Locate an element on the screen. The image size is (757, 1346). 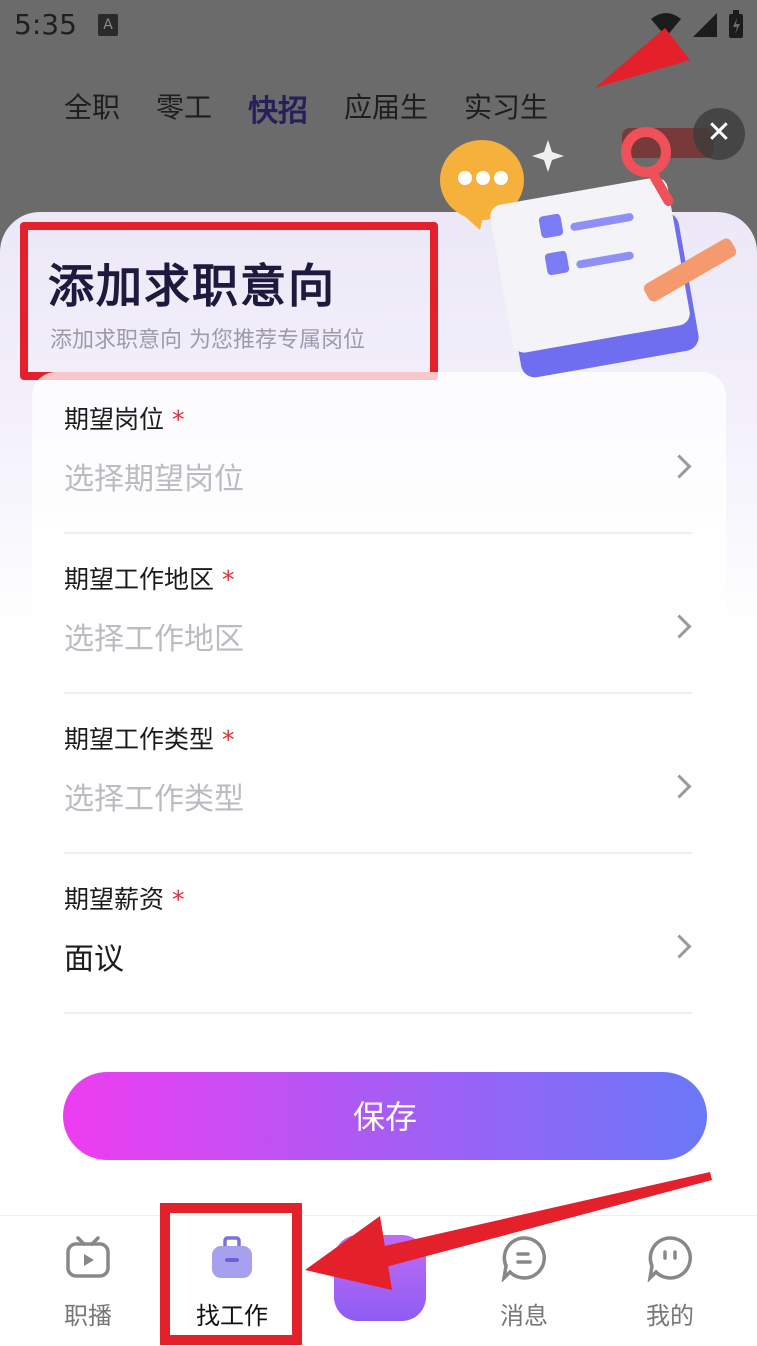
nav-item-profile: 我的 is located at coordinates (670, 1281).